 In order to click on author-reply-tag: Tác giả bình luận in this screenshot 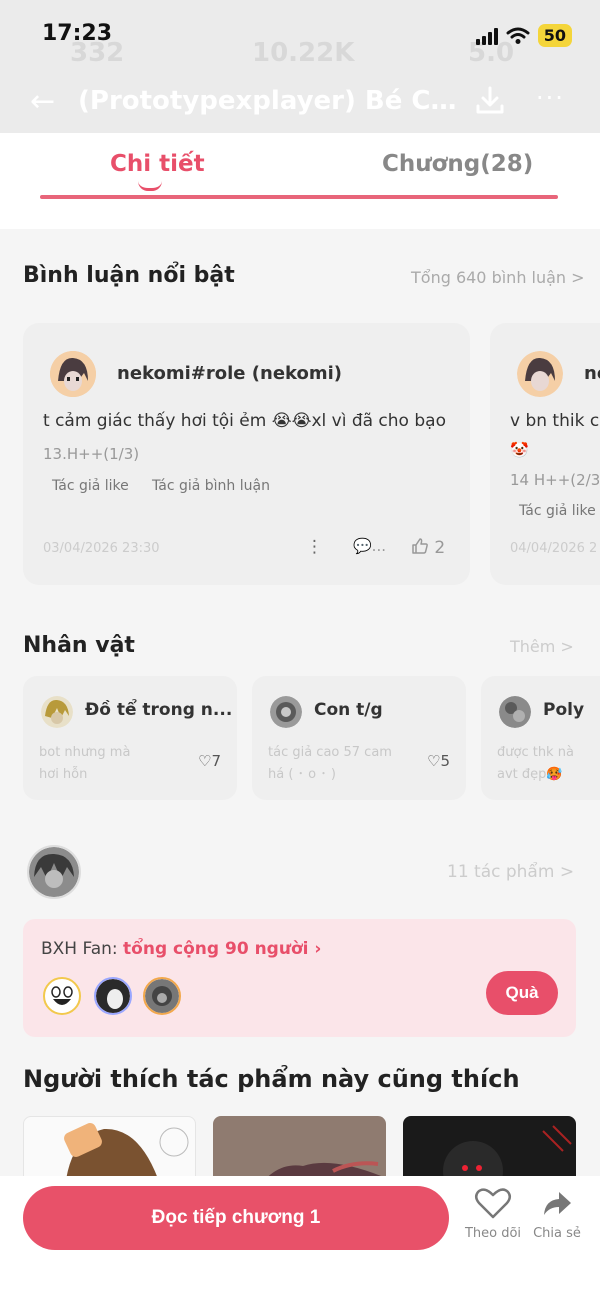, I will do `click(211, 486)`.